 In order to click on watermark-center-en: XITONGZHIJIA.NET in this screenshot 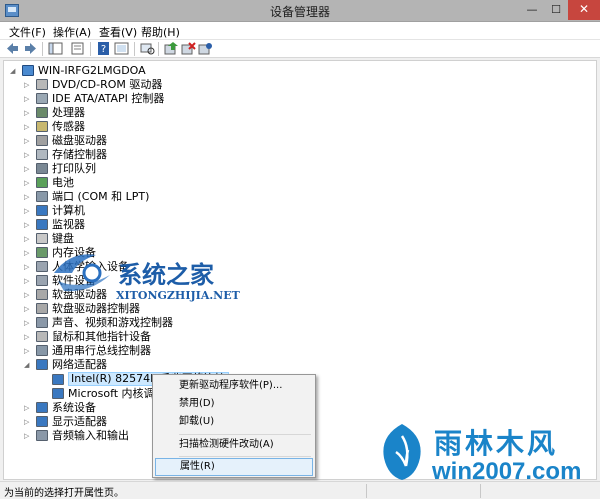, I will do `click(178, 295)`.